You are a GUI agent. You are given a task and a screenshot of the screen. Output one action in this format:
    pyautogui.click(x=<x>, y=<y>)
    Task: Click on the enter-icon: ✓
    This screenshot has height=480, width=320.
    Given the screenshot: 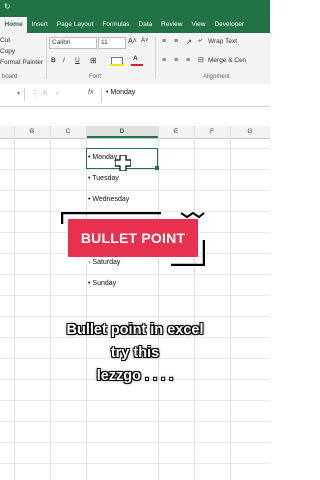 What is the action you would take?
    pyautogui.click(x=58, y=93)
    